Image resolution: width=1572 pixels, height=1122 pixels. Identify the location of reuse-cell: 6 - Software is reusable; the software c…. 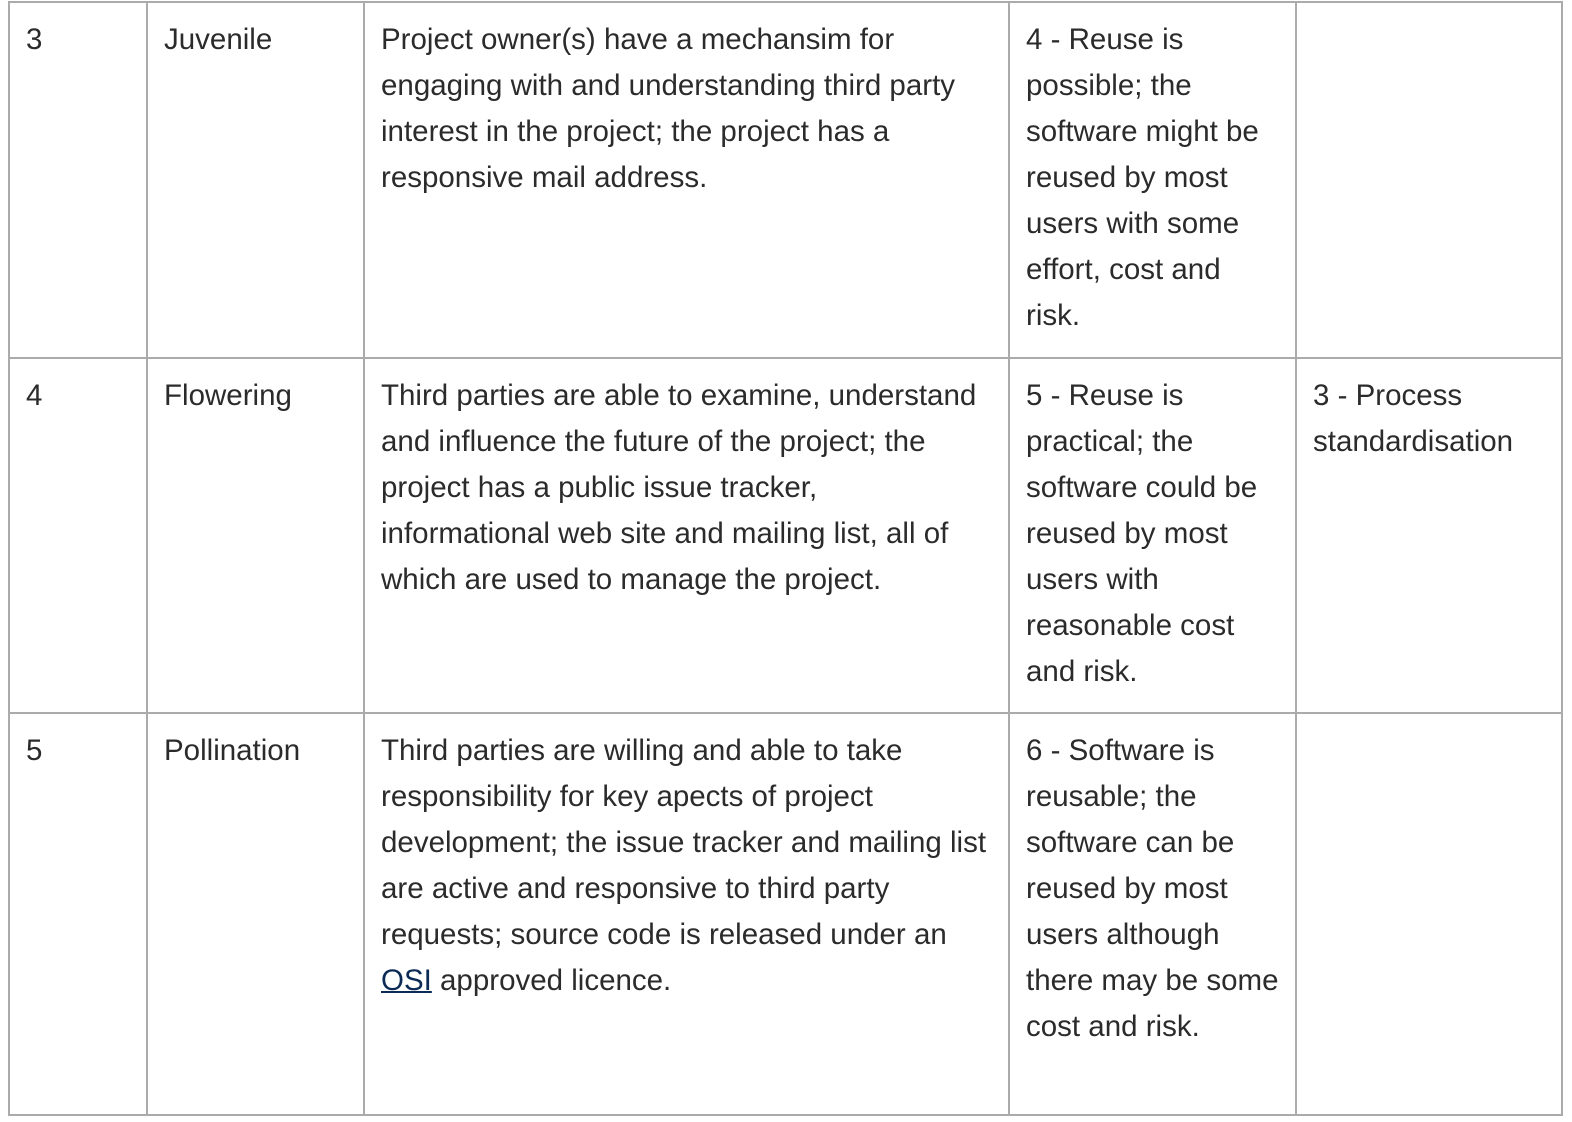
(1152, 914).